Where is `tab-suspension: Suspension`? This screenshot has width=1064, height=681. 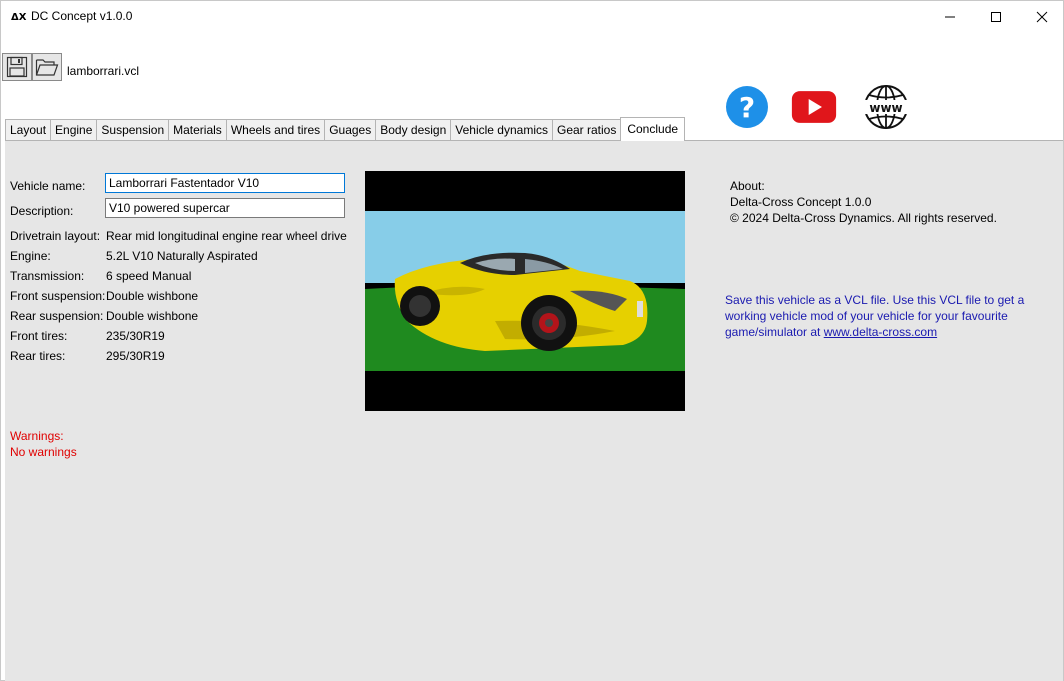 tab-suspension: Suspension is located at coordinates (133, 129).